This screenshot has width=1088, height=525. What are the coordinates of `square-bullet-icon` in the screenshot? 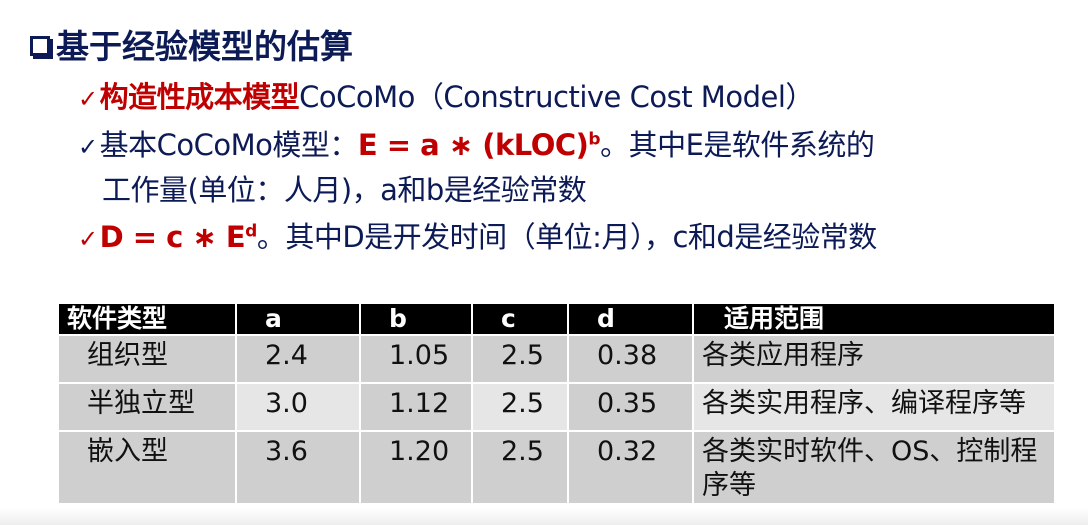 It's located at (40, 46).